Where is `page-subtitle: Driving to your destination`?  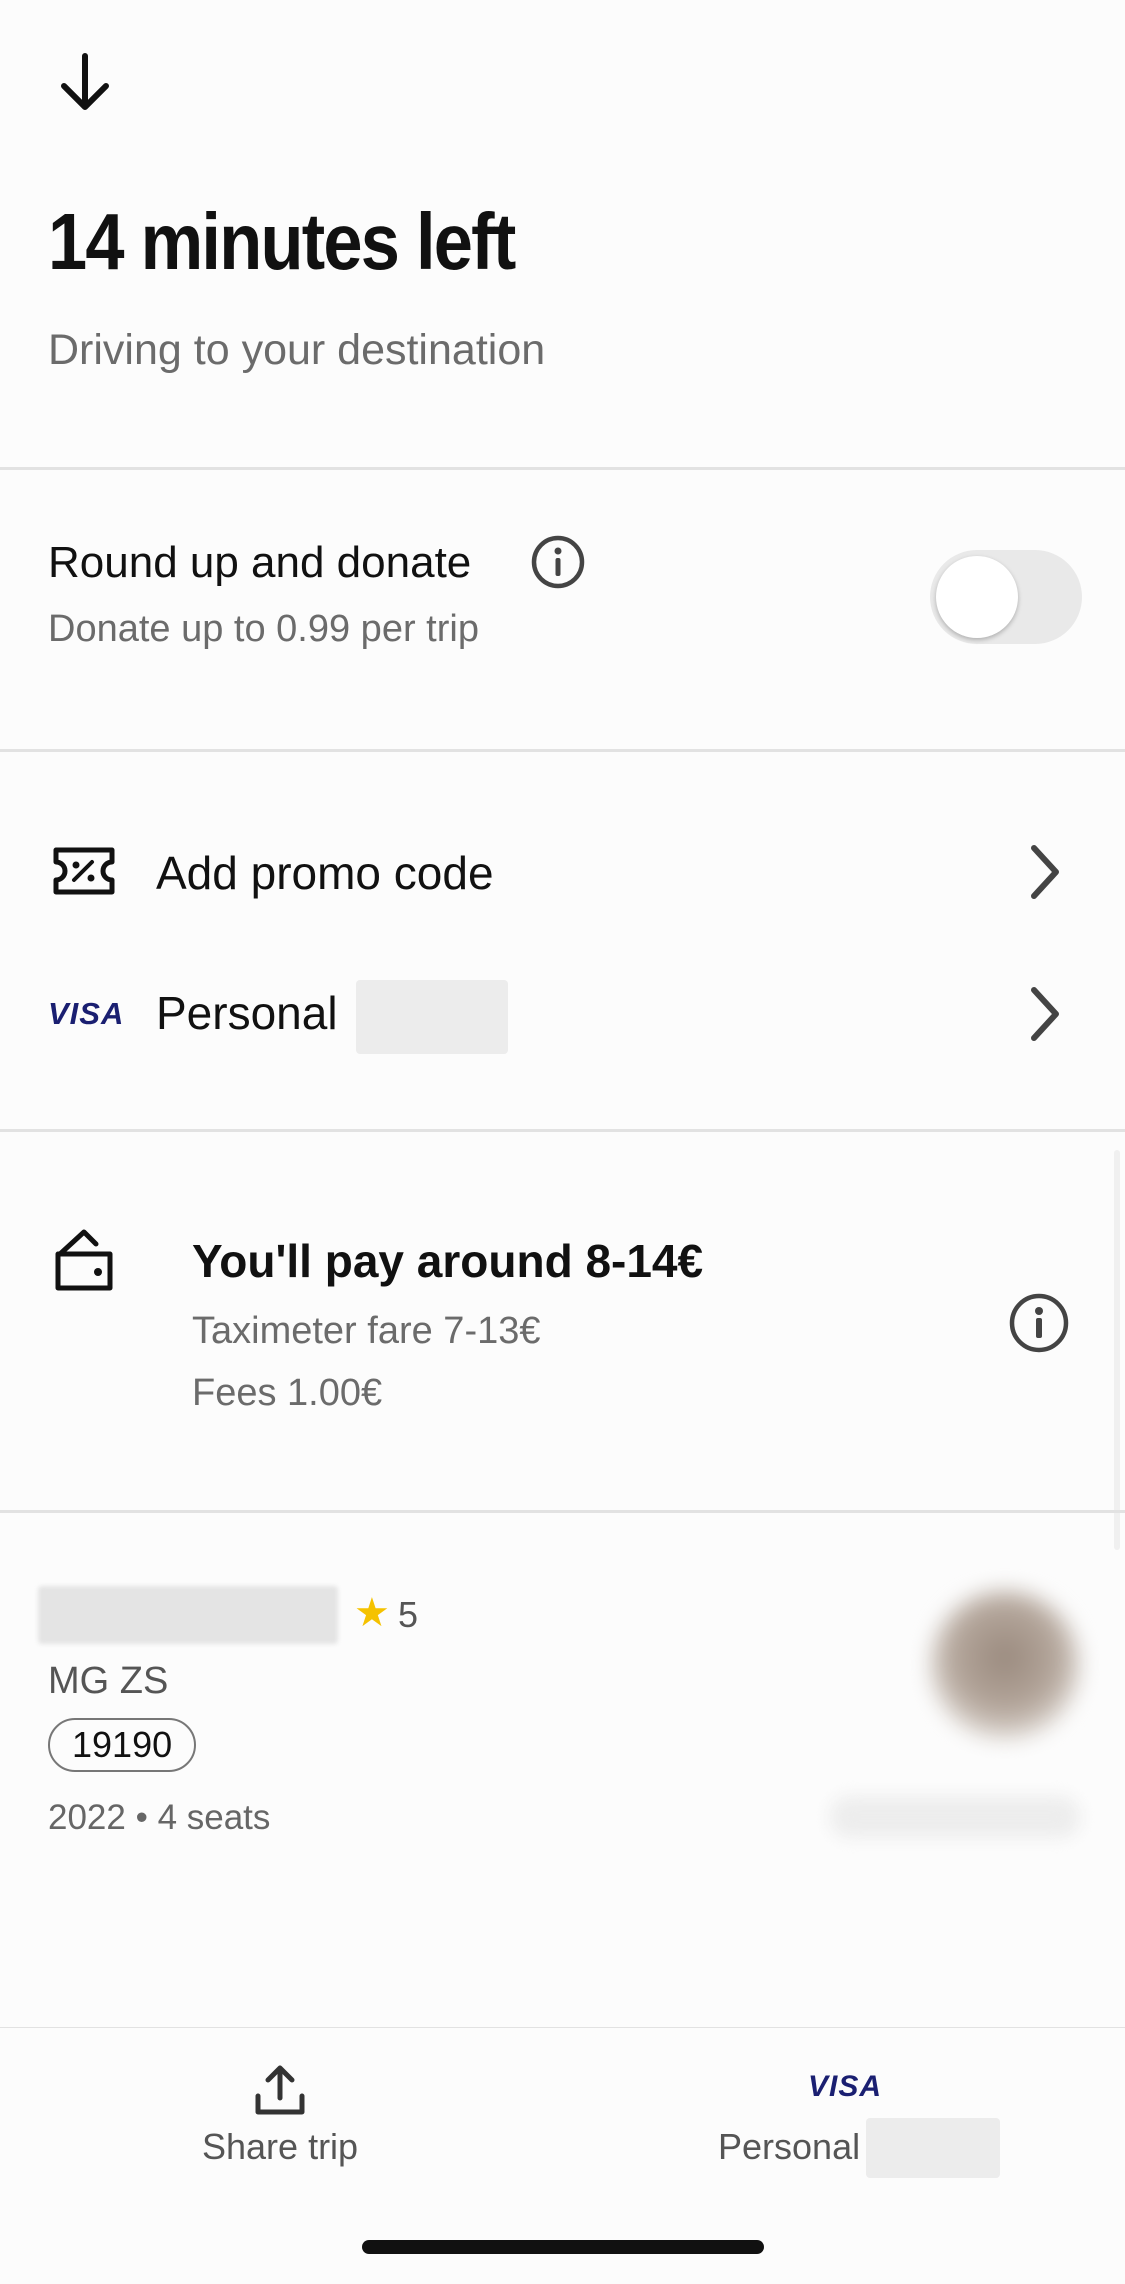 page-subtitle: Driving to your destination is located at coordinates (297, 350).